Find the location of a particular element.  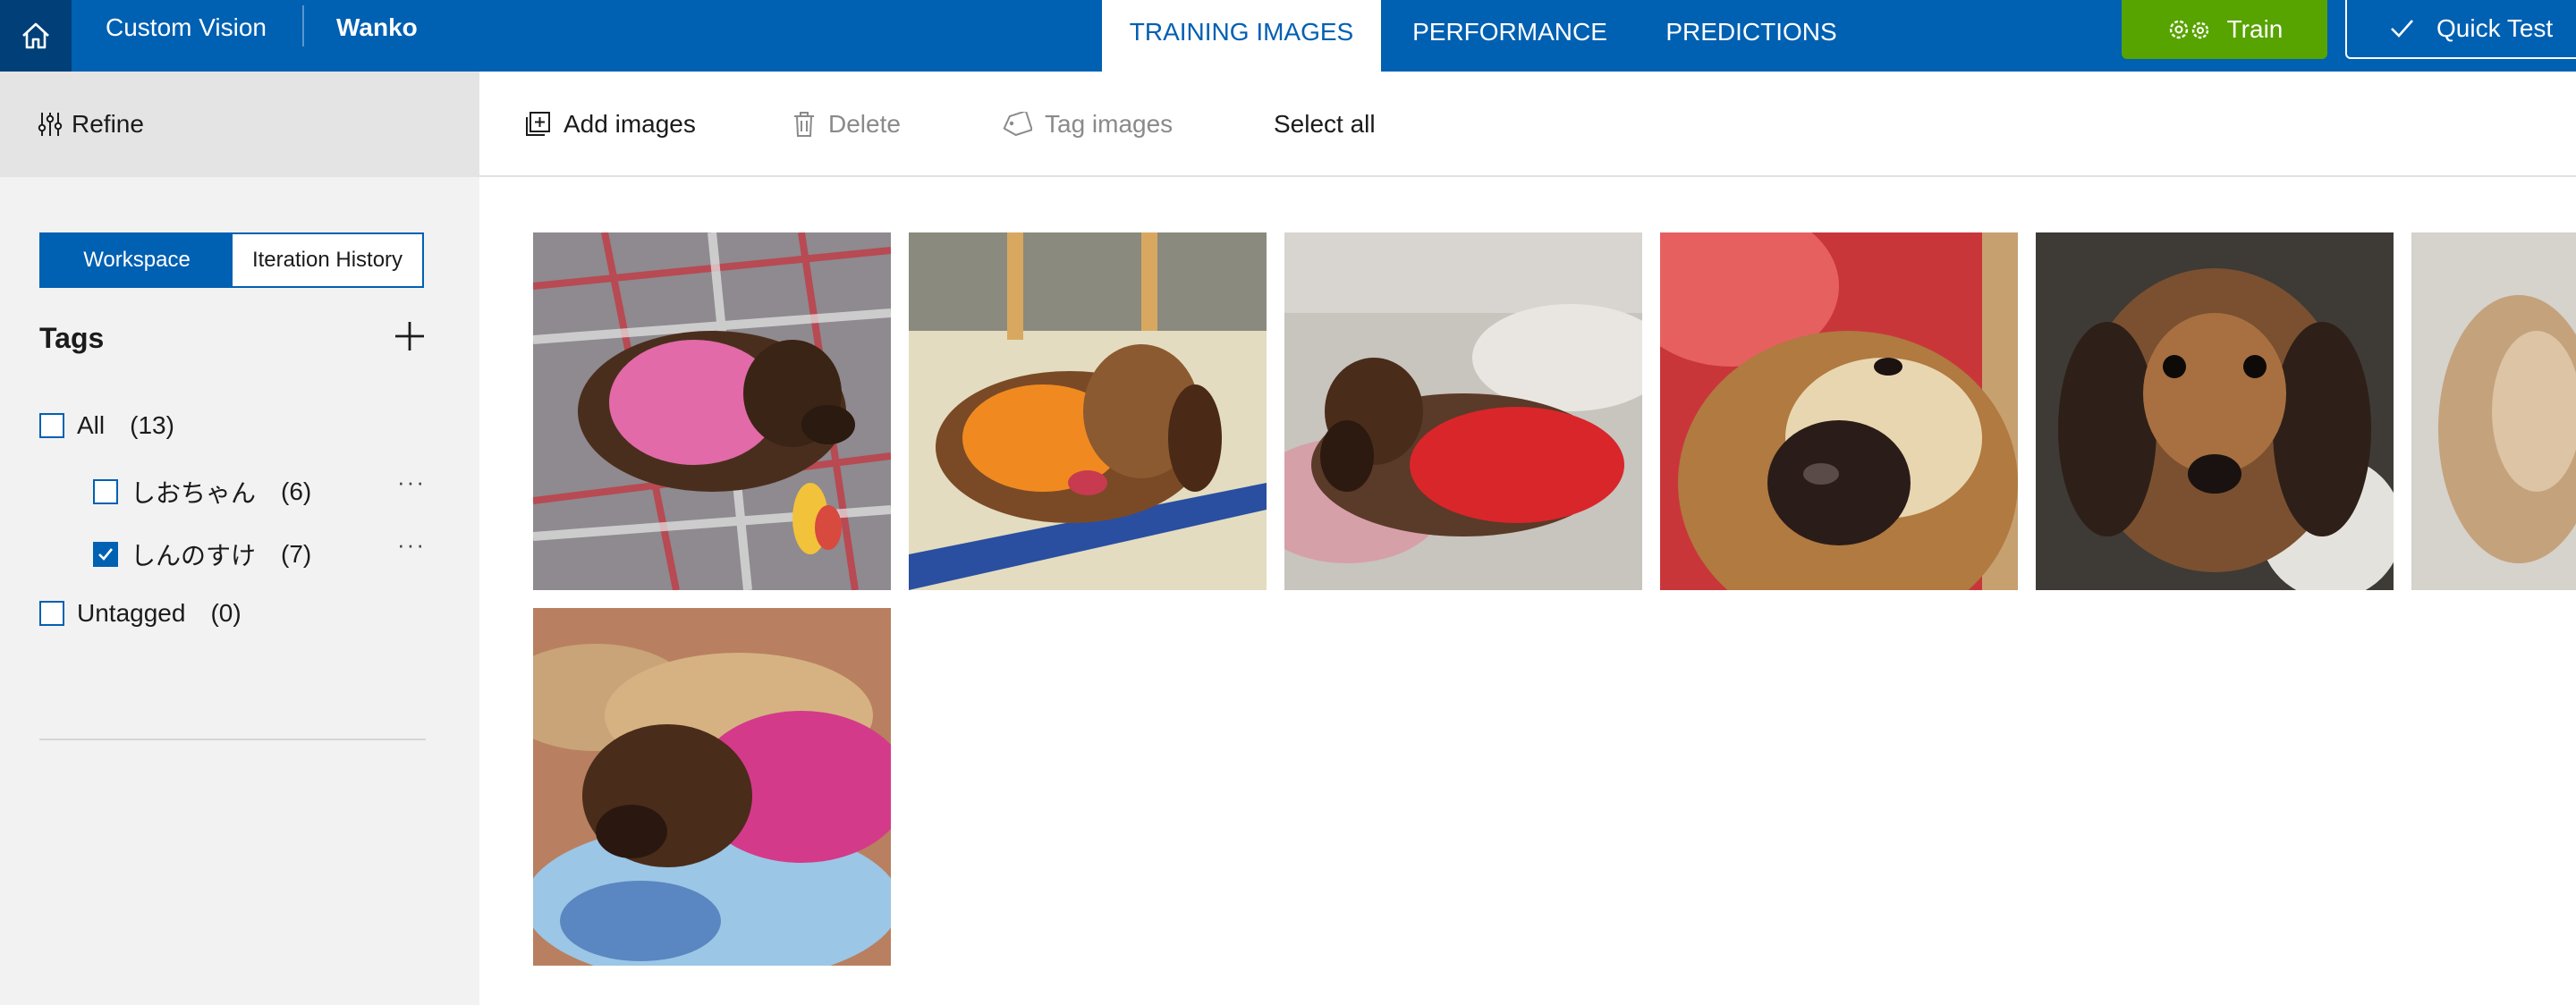

refine-label: Refine is located at coordinates (108, 124).